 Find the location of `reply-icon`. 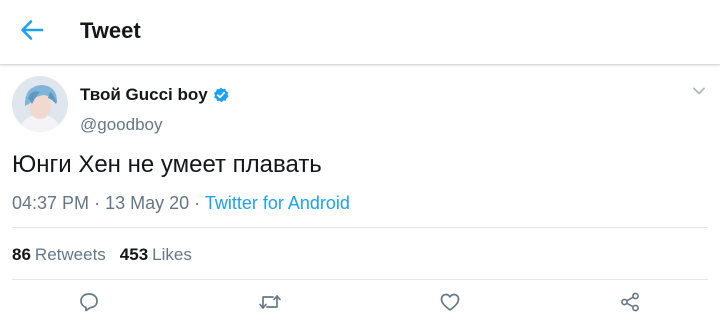

reply-icon is located at coordinates (89, 304).